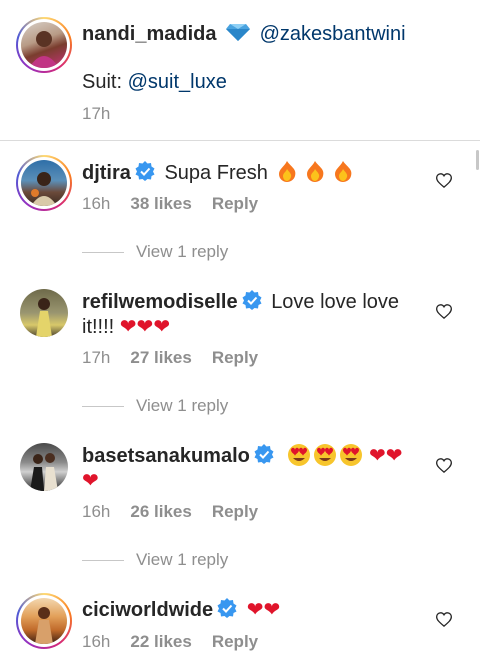 Image resolution: width=480 pixels, height=671 pixels. Describe the element at coordinates (145, 327) in the screenshot. I see `red-heart-emoji-icon: ❤❤❤` at that location.